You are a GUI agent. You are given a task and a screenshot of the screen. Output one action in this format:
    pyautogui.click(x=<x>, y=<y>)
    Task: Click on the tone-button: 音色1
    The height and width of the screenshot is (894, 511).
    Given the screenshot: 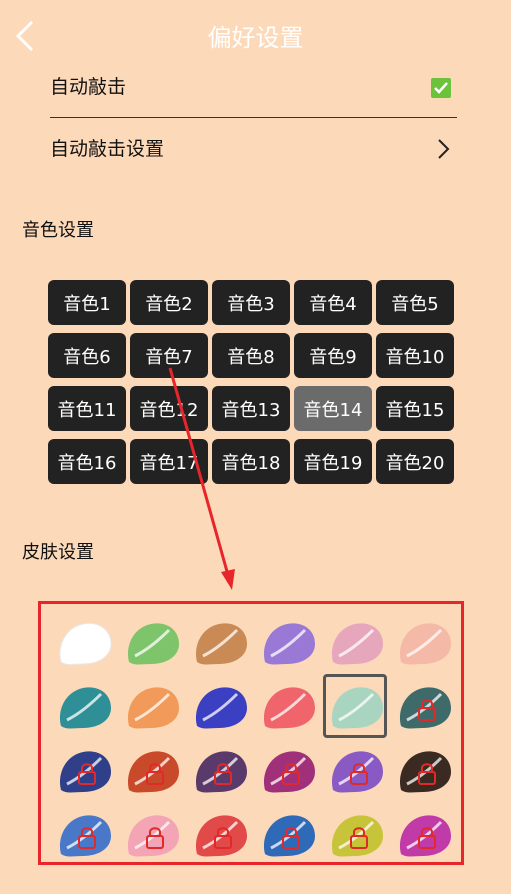 What is the action you would take?
    pyautogui.click(x=87, y=302)
    